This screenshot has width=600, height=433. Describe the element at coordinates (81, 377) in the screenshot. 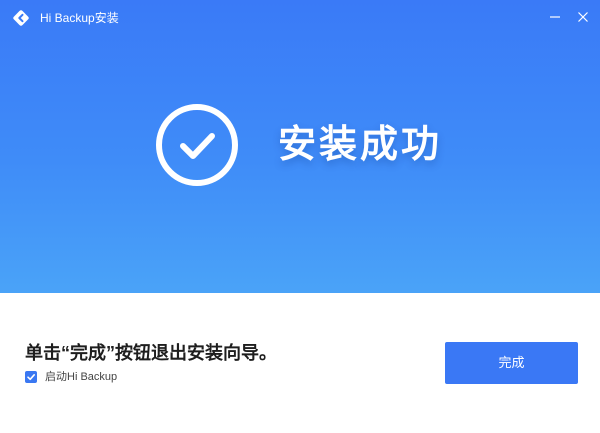

I see `launch-app-label: 启动Hi Backup` at that location.